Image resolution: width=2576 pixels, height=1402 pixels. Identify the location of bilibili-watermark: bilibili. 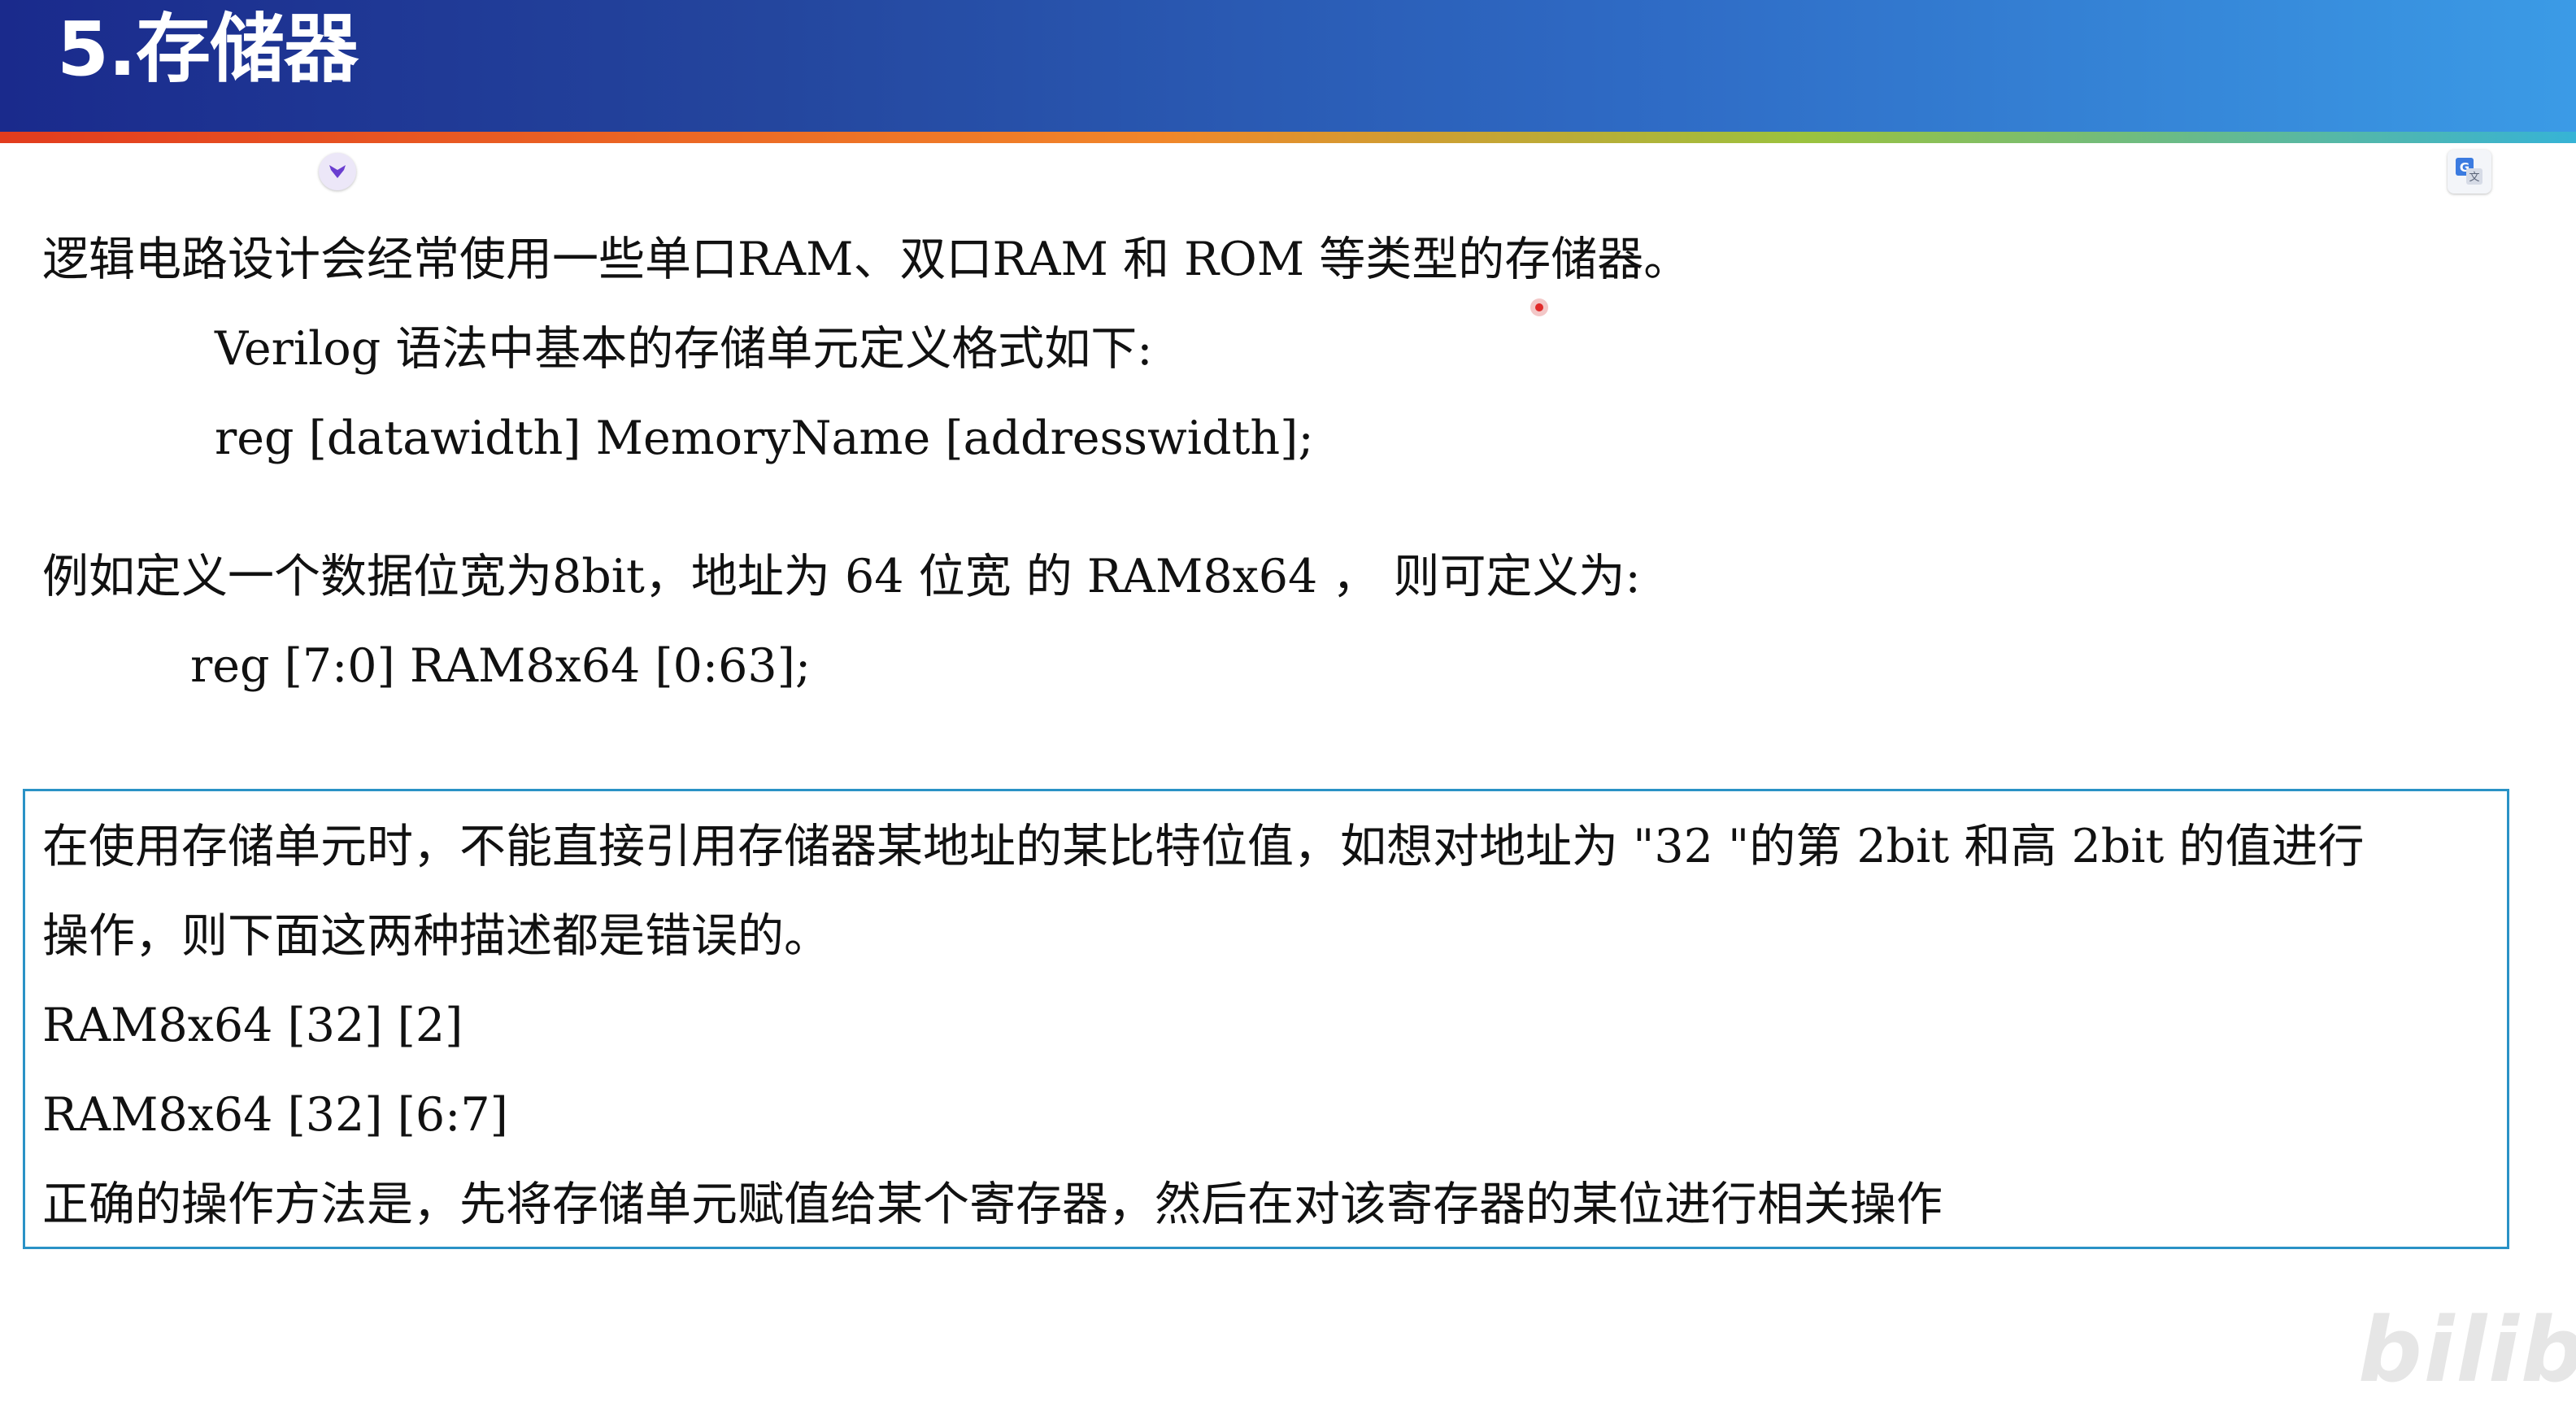
(2467, 1350).